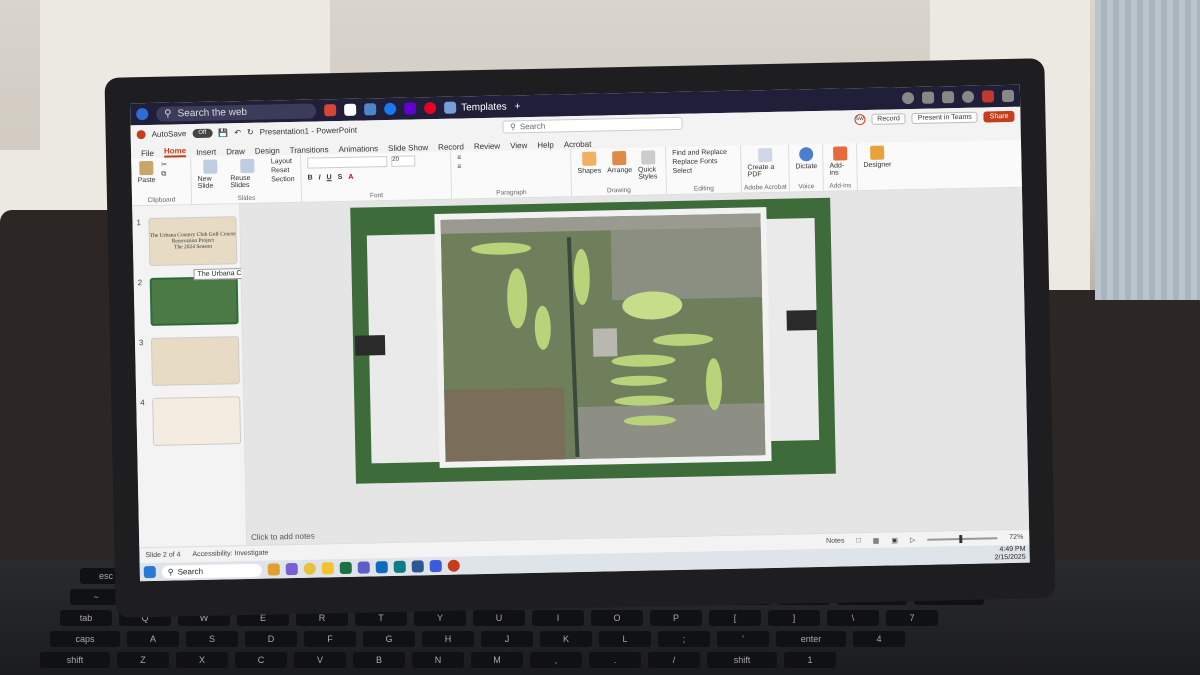 Image resolution: width=1200 pixels, height=675 pixels. What do you see at coordinates (389, 639) in the screenshot?
I see `keyboard-key: G` at bounding box center [389, 639].